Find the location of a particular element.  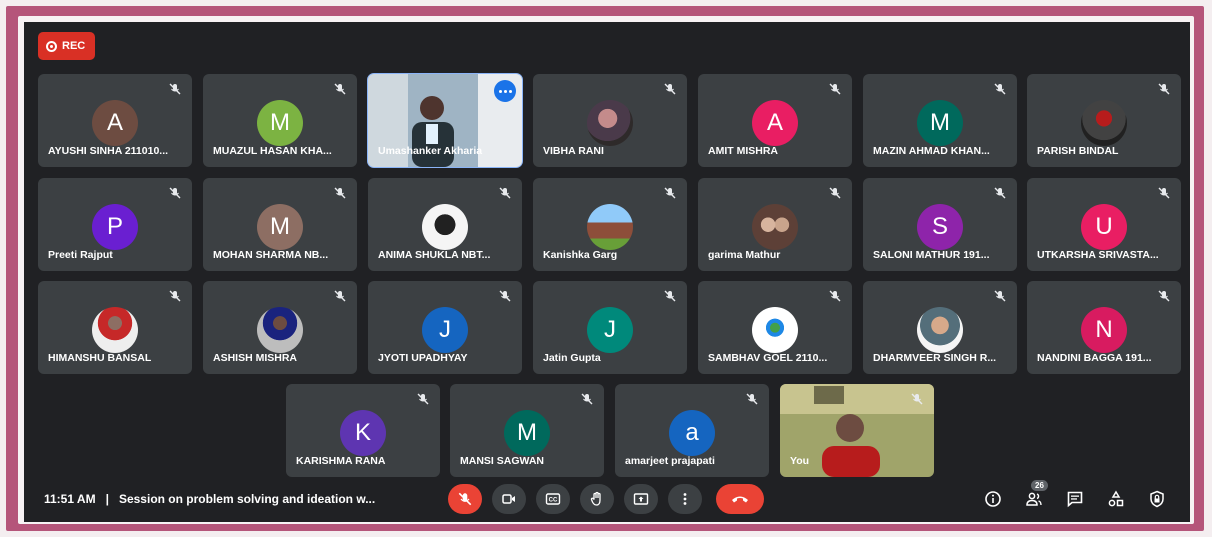

svg-text: CC is located at coordinates (553, 501).